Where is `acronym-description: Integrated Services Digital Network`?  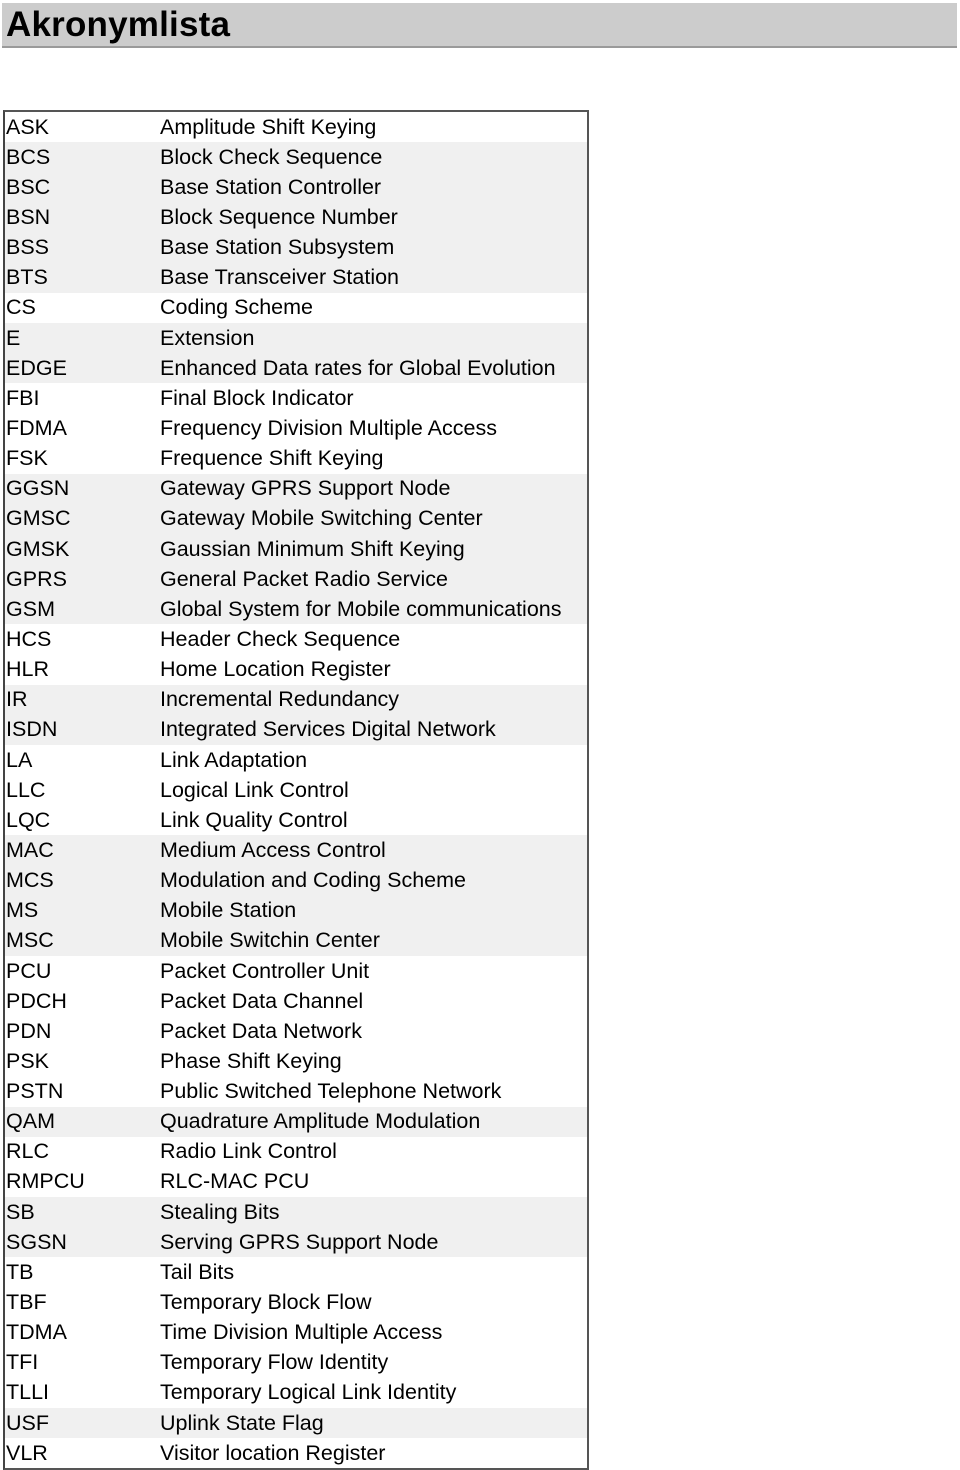
acronym-description: Integrated Services Digital Network is located at coordinates (328, 729).